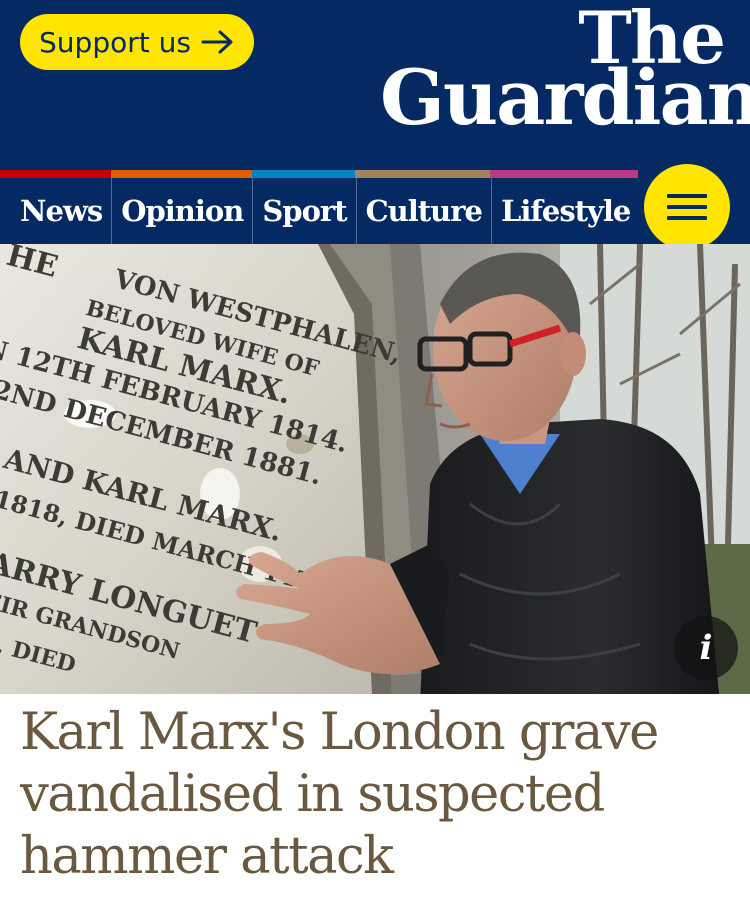 The image size is (750, 908). I want to click on nav-item-label: Opinion, so click(182, 211).